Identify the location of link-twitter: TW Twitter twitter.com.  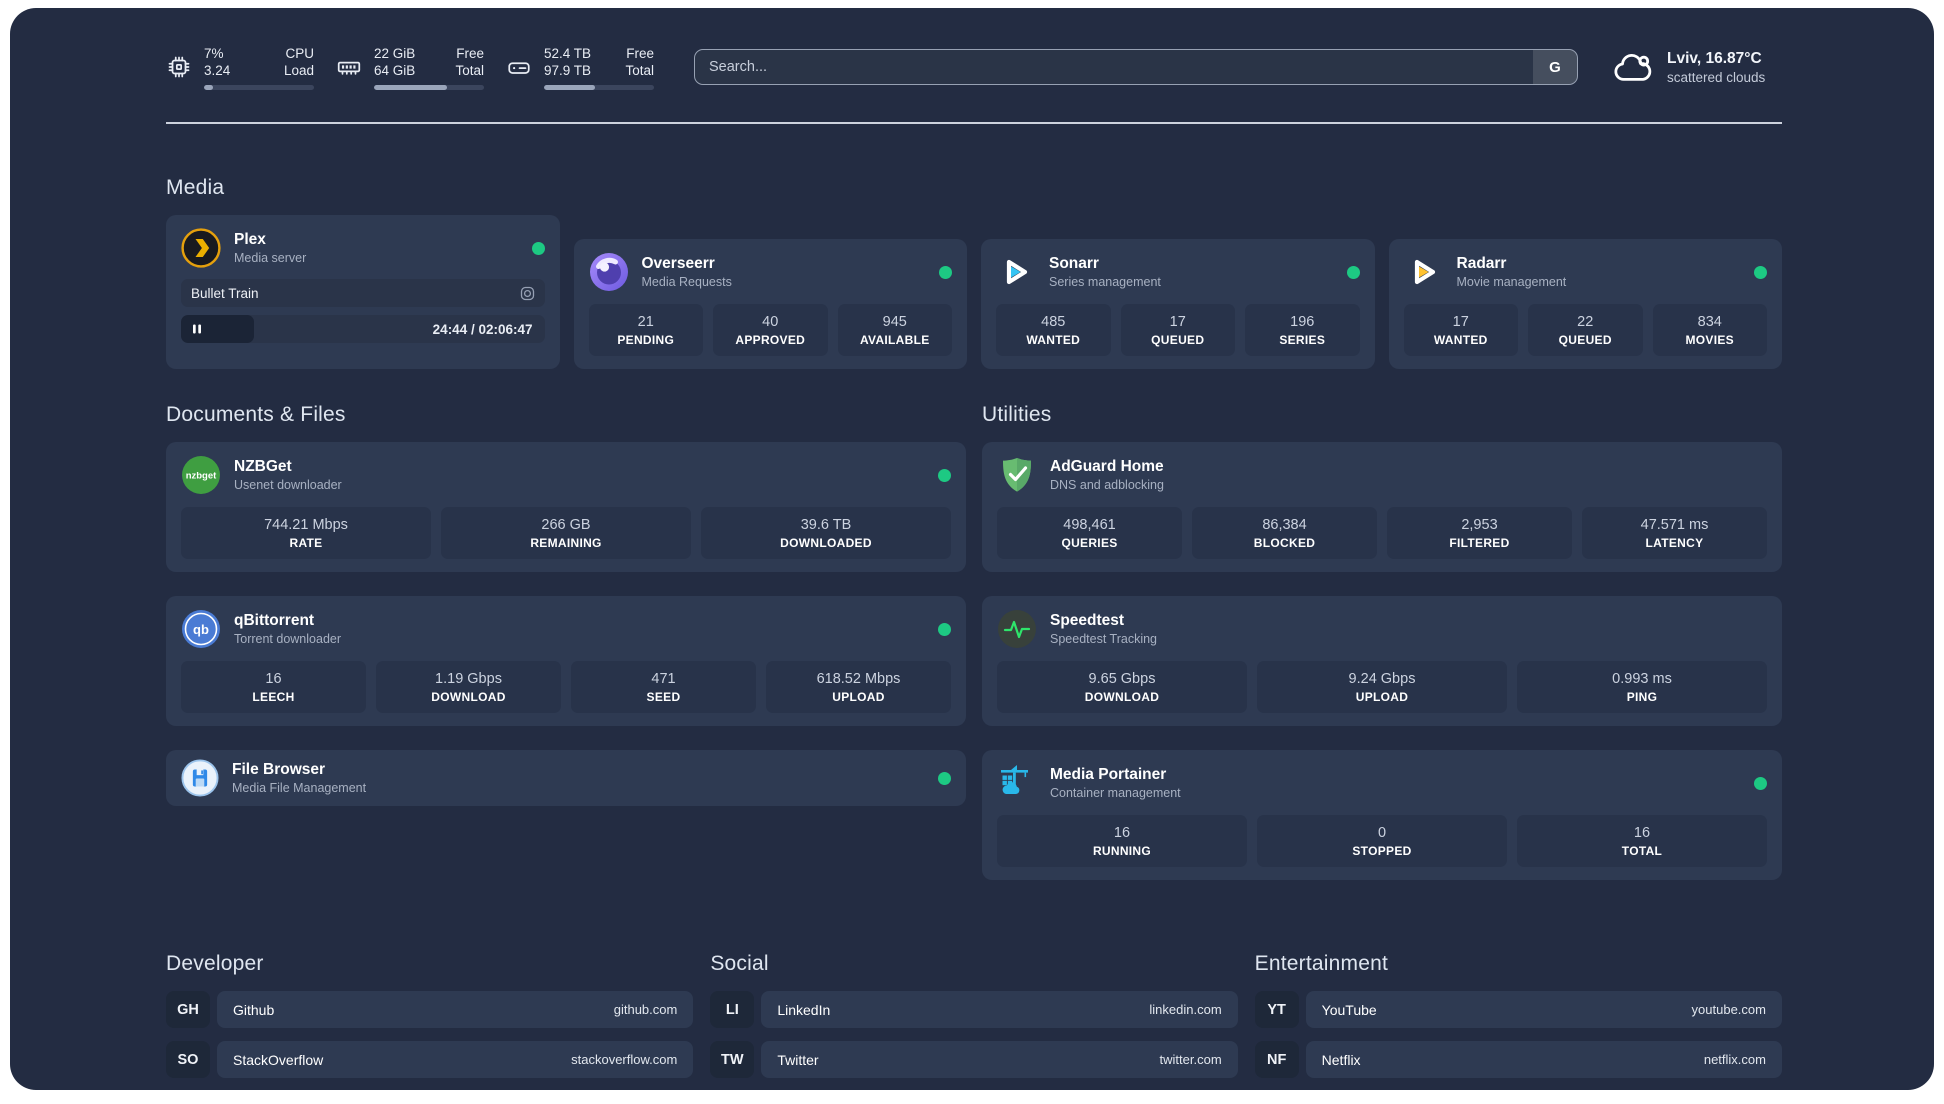
(974, 1059).